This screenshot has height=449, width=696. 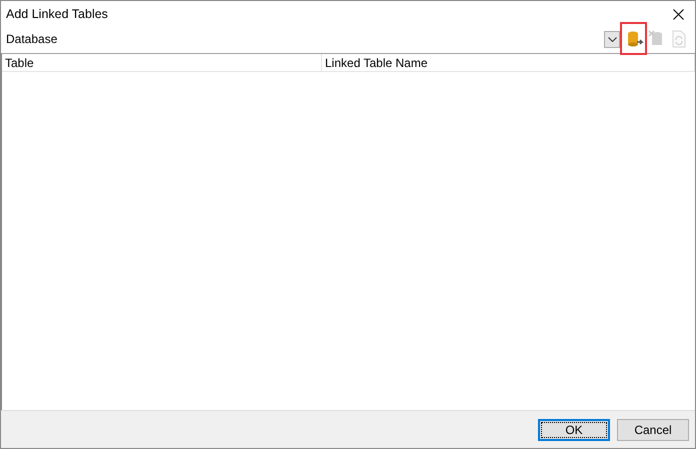 I want to click on database-label: Database, so click(x=32, y=39).